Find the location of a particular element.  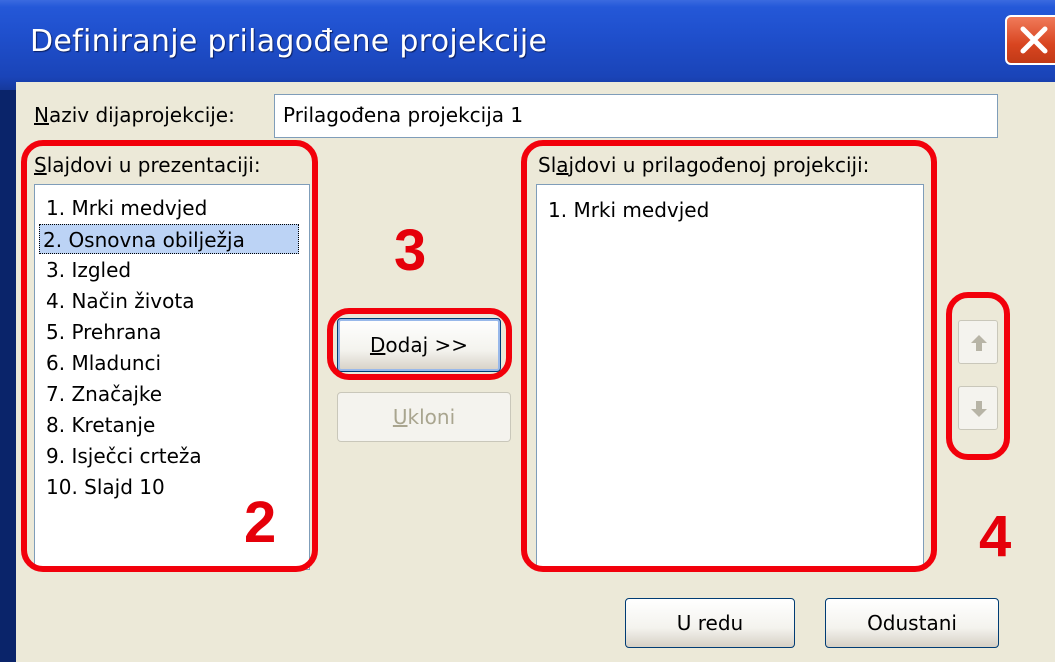

cancel-button: Odustani is located at coordinates (912, 623).